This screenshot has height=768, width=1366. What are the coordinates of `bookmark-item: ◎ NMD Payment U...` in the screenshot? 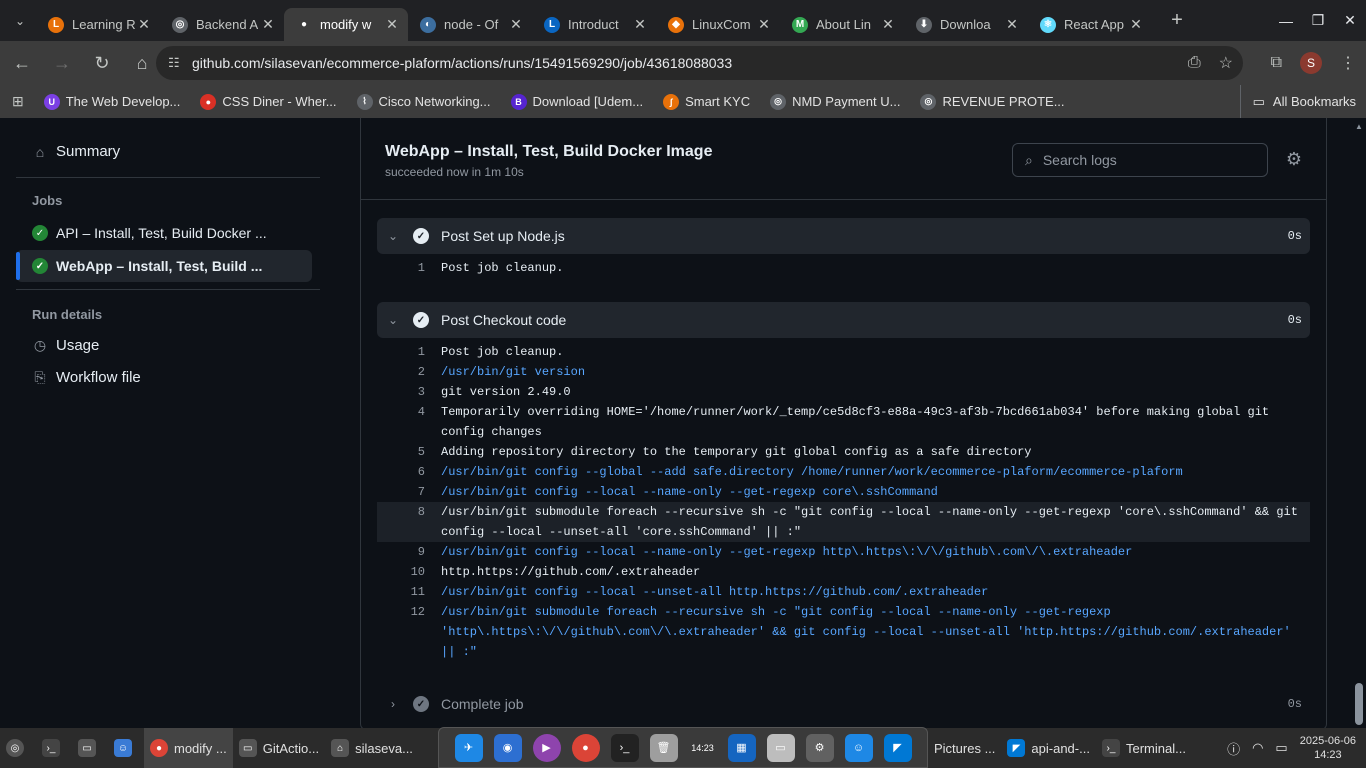 It's located at (835, 101).